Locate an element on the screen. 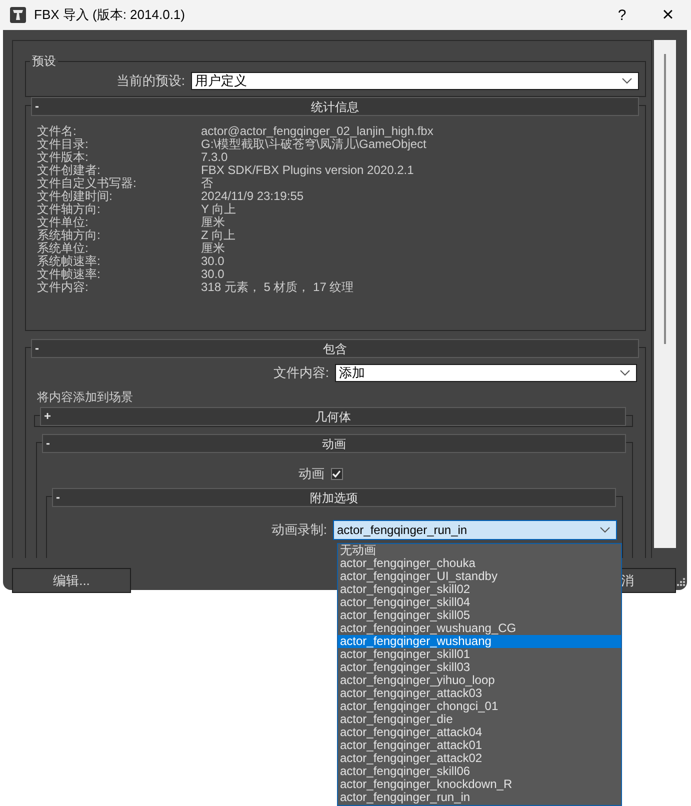  stat-value: 318 元素， 5 材质， 17 纹理 is located at coordinates (278, 287).